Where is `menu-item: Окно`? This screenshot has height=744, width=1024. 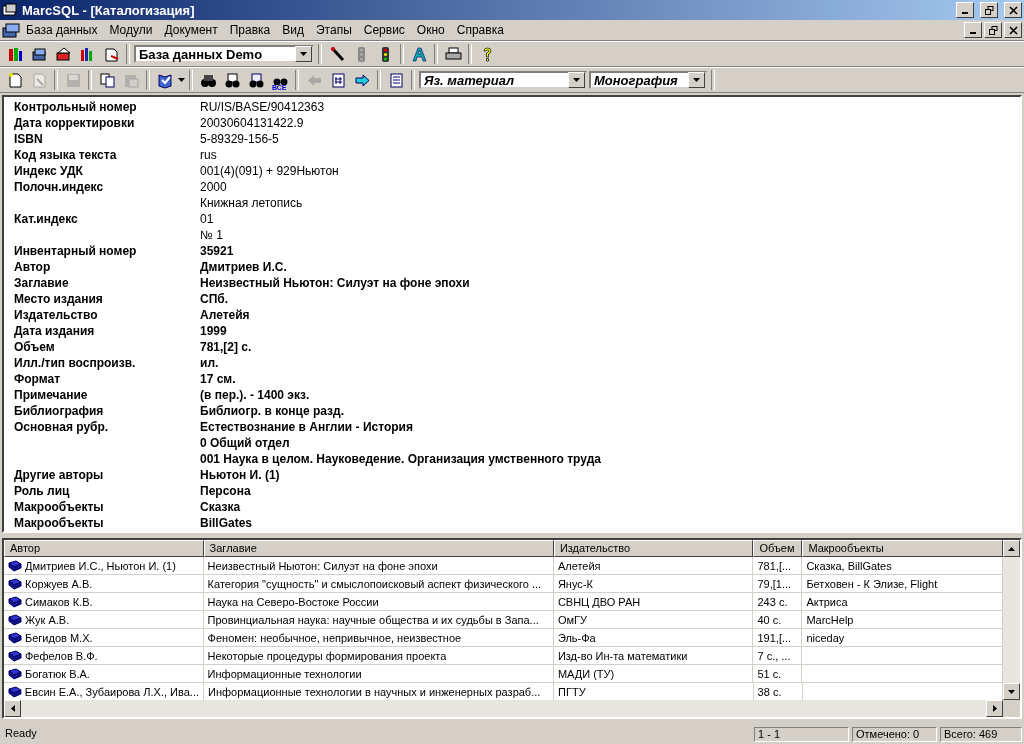 menu-item: Окно is located at coordinates (430, 30).